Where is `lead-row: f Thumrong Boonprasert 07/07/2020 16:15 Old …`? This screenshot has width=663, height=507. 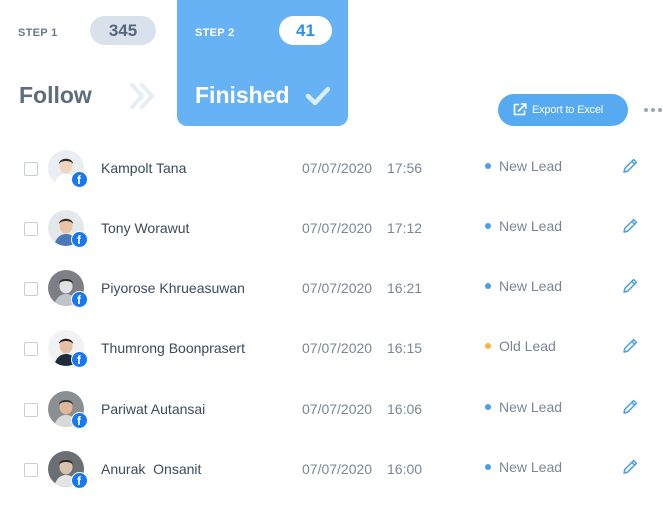
lead-row: f Thumrong Boonprasert 07/07/2020 16:15 Old … is located at coordinates (331, 356).